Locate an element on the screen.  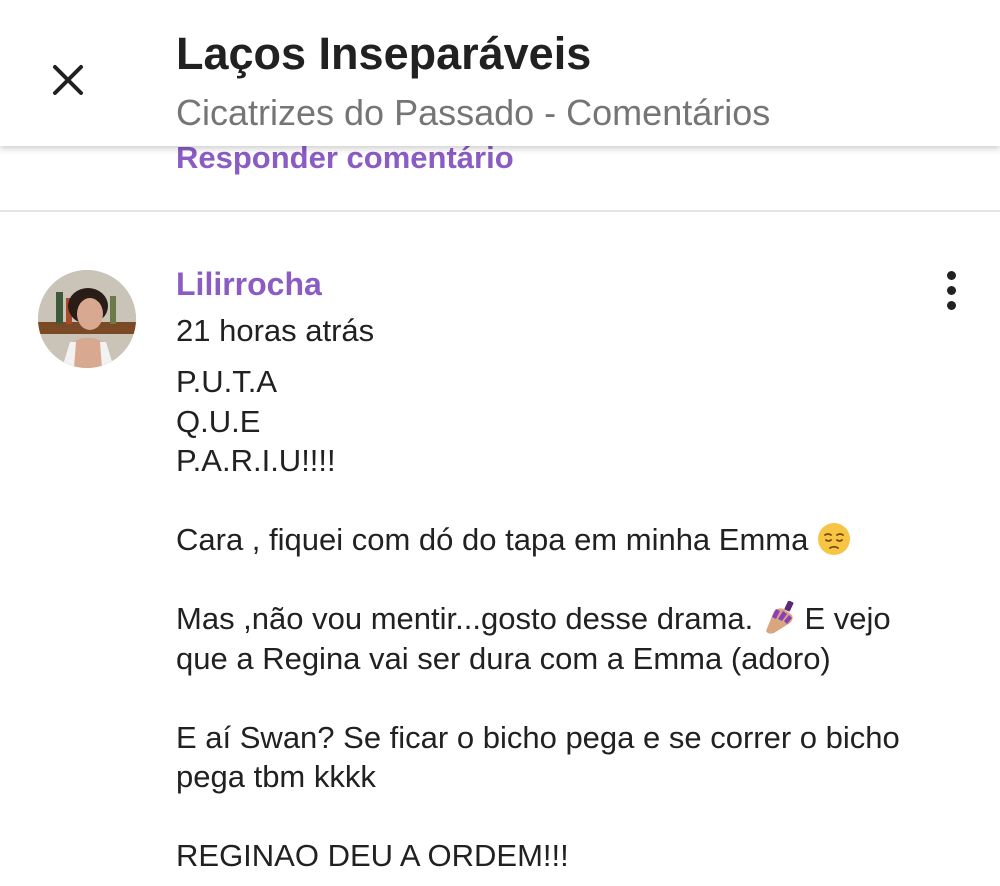
page-subtitle: Cicatrizes do Passado - Comentários is located at coordinates (473, 112).